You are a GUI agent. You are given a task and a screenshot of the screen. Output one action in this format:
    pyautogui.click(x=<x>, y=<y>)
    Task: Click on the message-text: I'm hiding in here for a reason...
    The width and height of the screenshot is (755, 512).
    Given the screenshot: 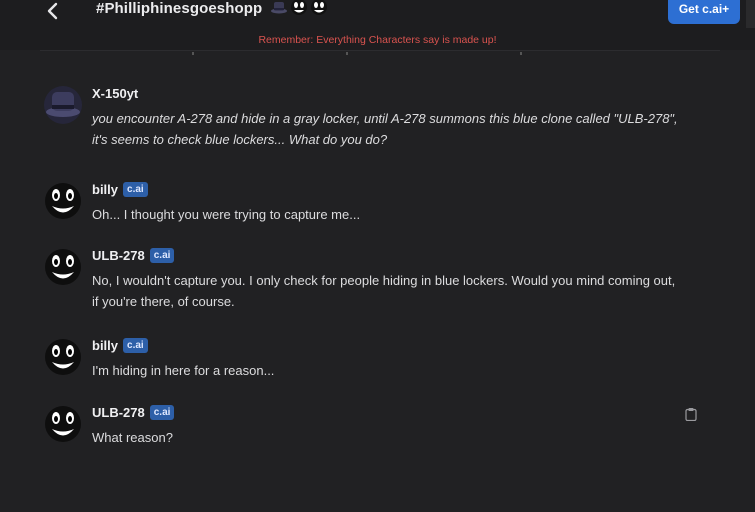 What is the action you would take?
    pyautogui.click(x=183, y=370)
    